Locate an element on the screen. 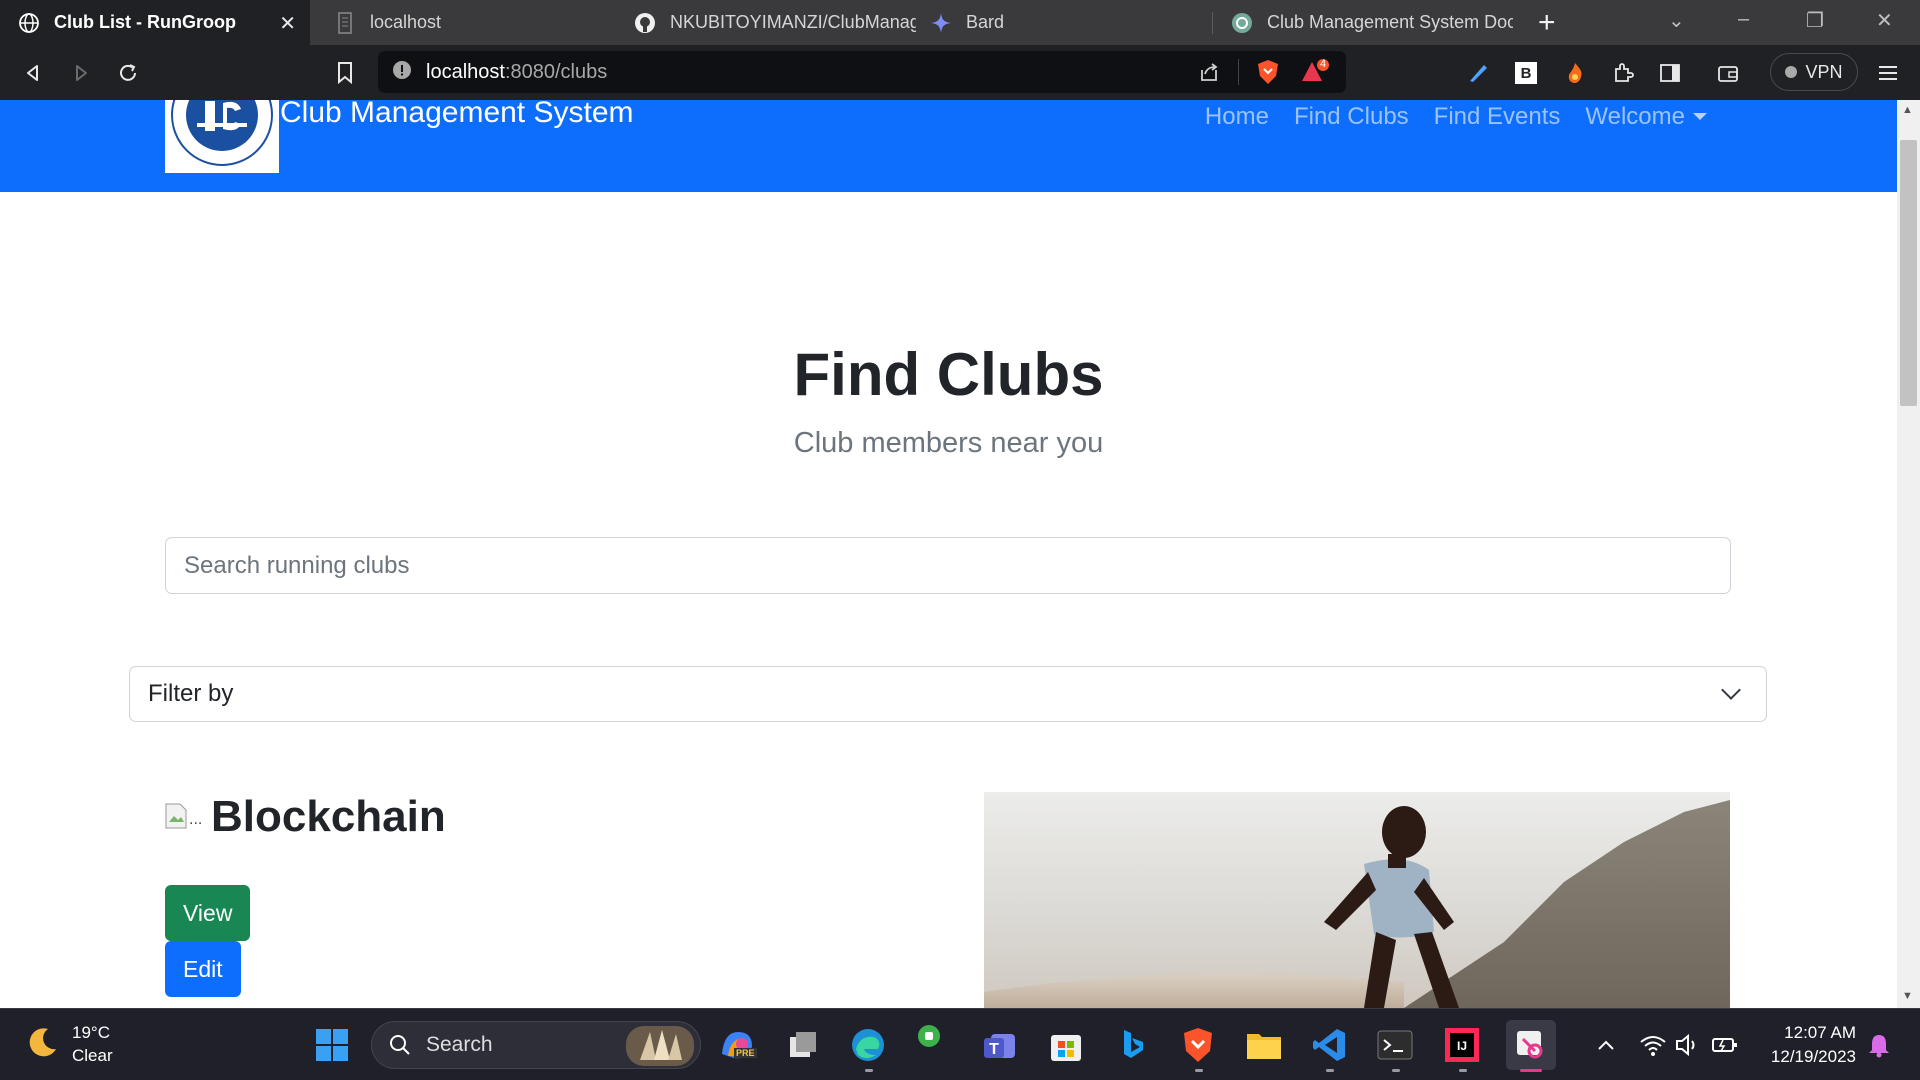 This screenshot has height=1080, width=1920. intellij-icon: IJ is located at coordinates (1462, 1045).